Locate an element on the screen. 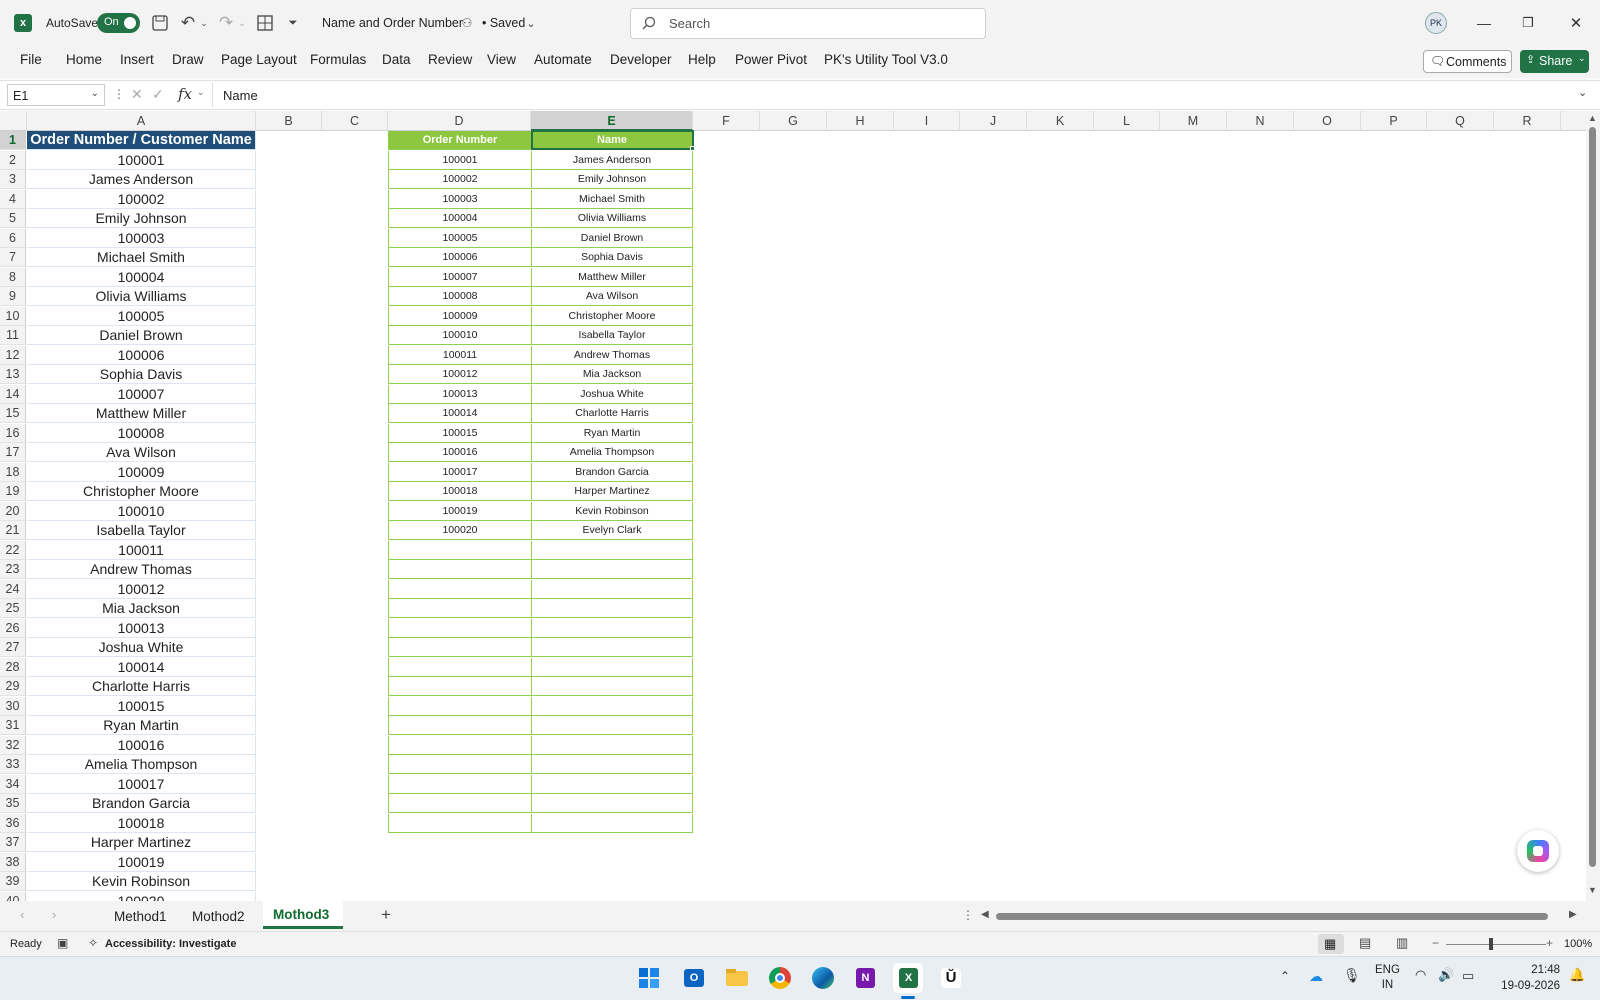 Image resolution: width=1600 pixels, height=1000 pixels. sheet-tab-mothod3: Mothod3 is located at coordinates (303, 915).